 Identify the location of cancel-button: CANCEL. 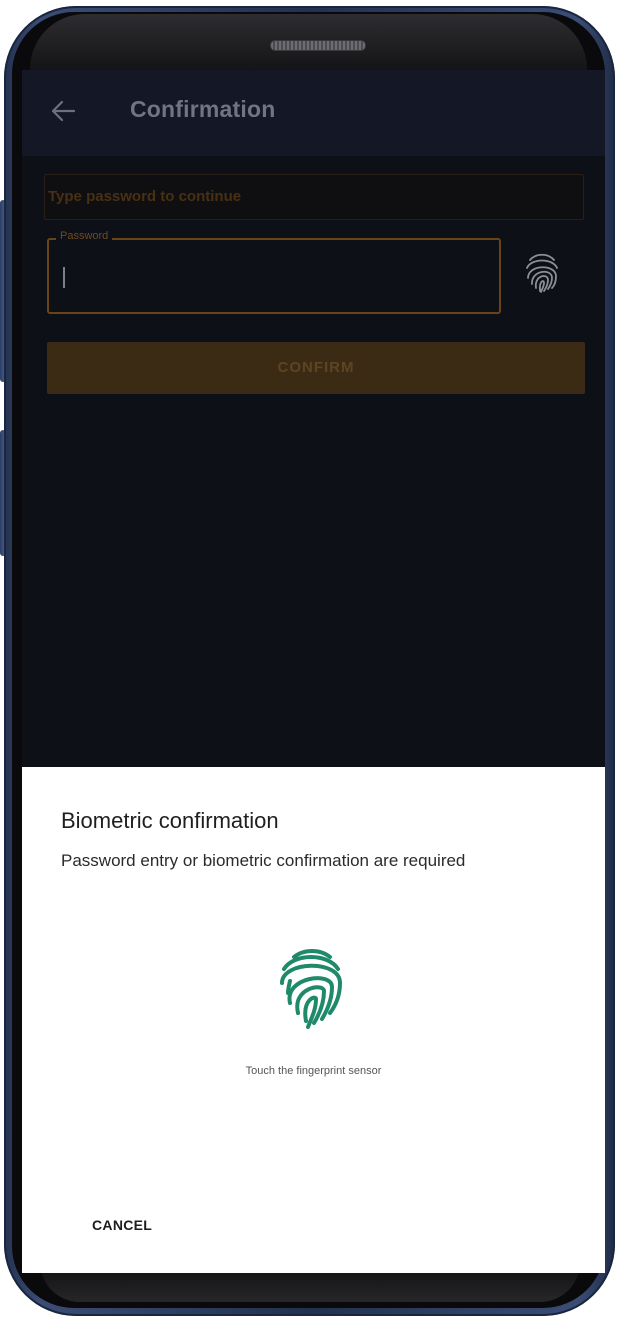
(127, 1225).